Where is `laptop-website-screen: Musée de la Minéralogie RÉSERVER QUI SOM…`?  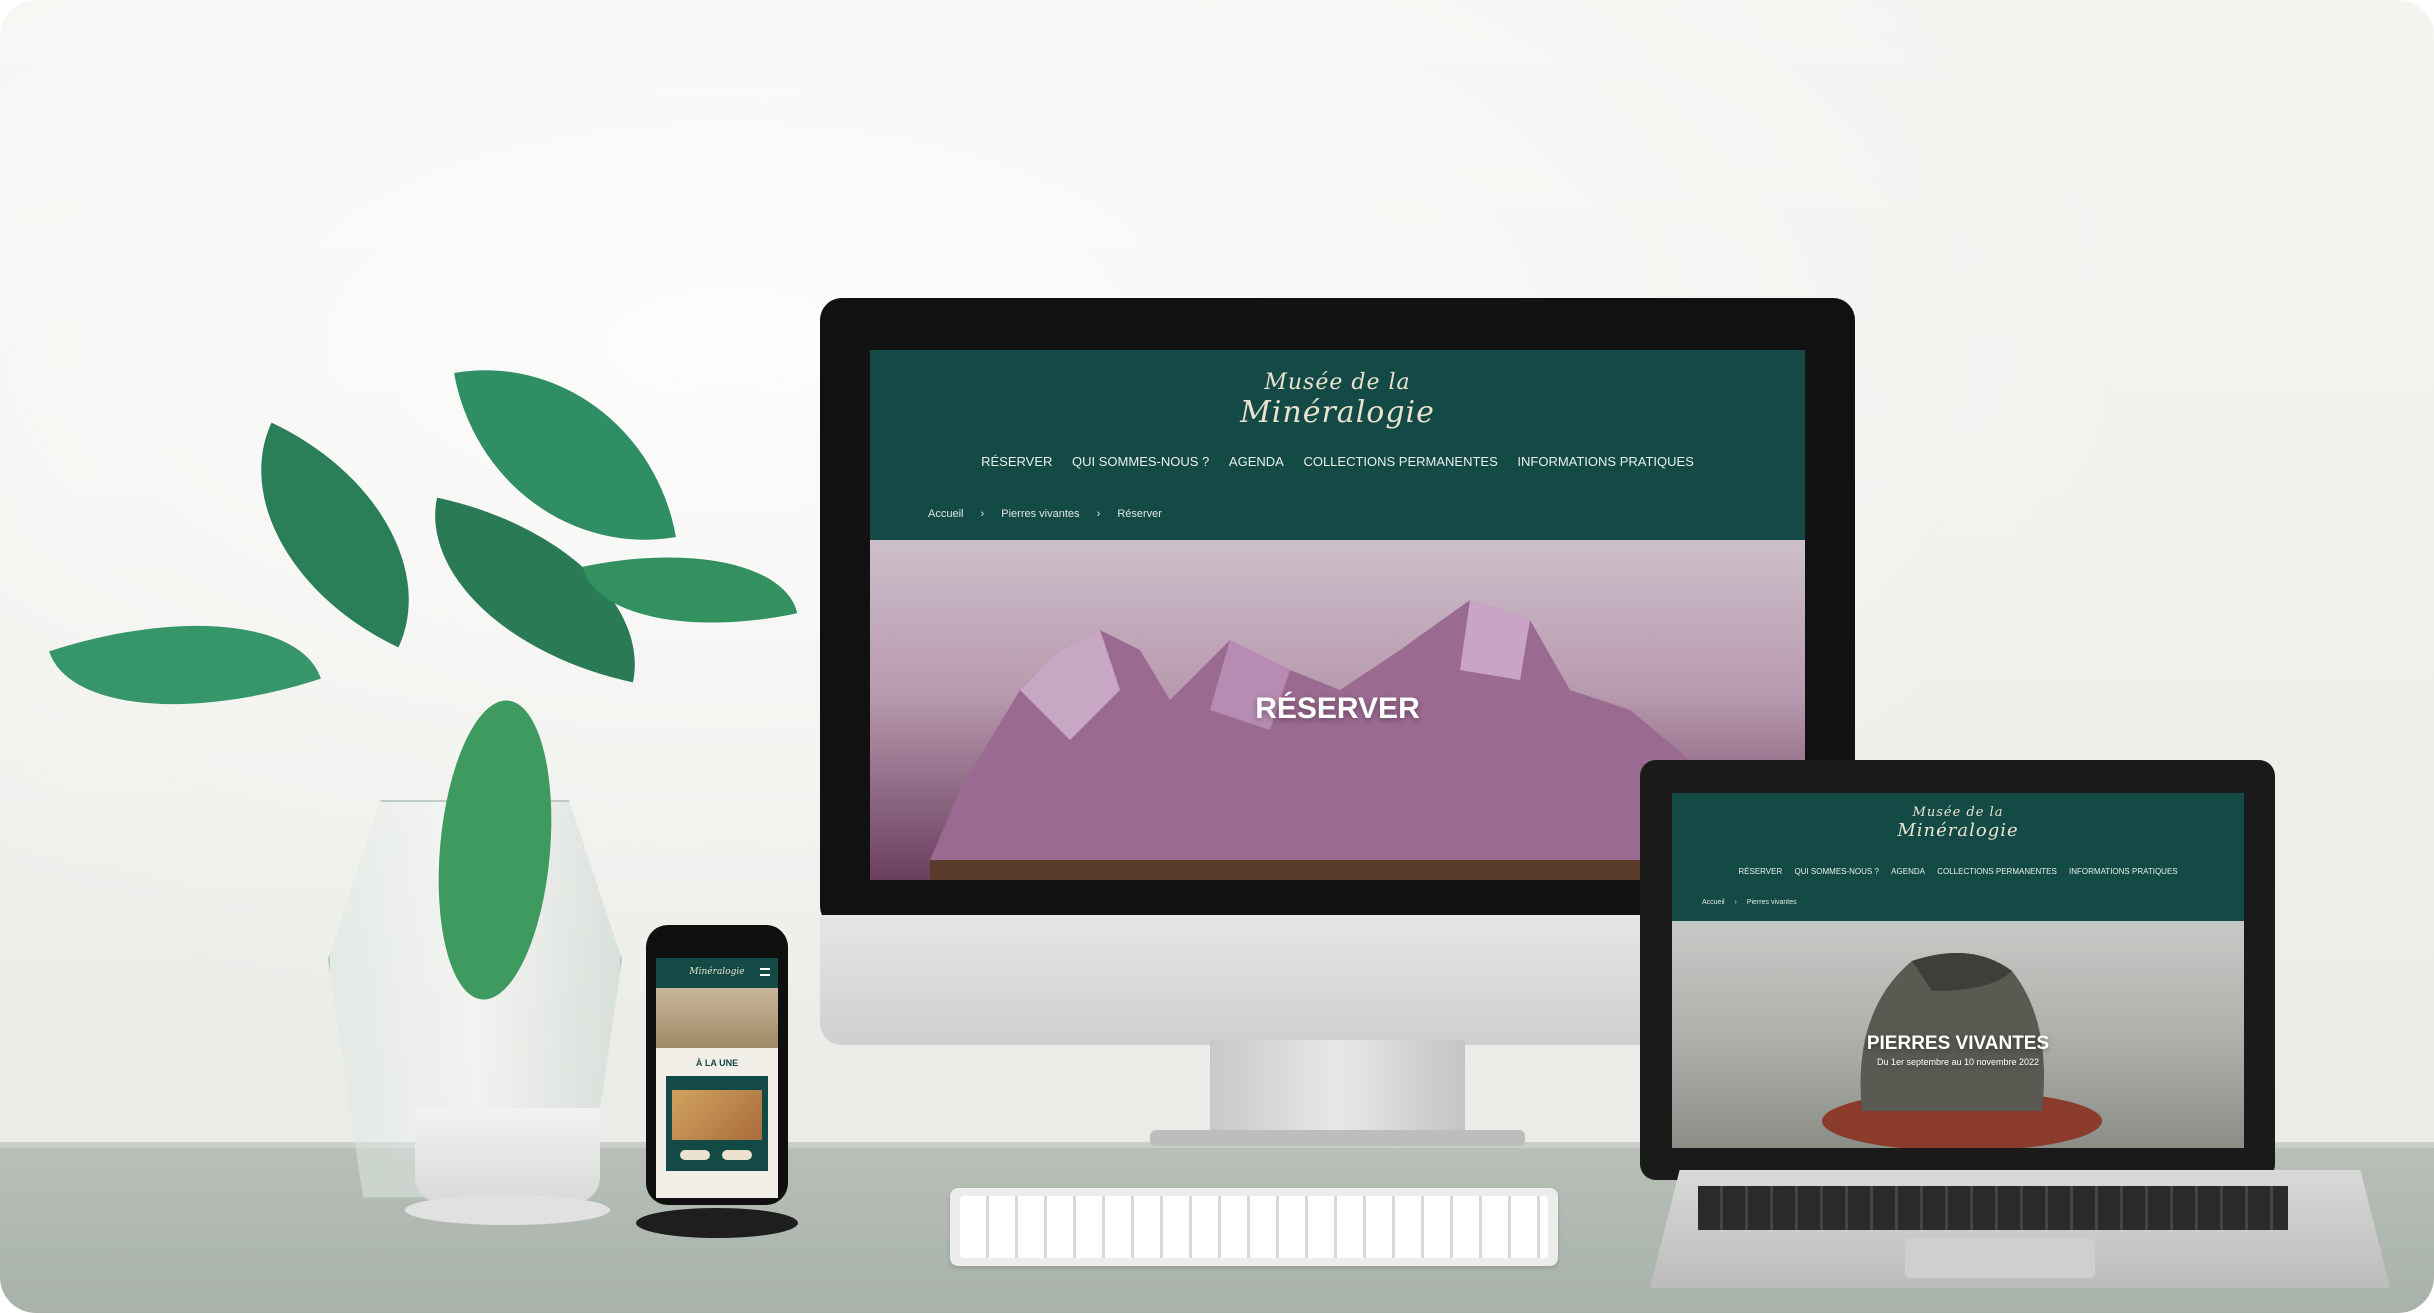 laptop-website-screen: Musée de la Minéralogie RÉSERVER QUI SOM… is located at coordinates (1958, 970).